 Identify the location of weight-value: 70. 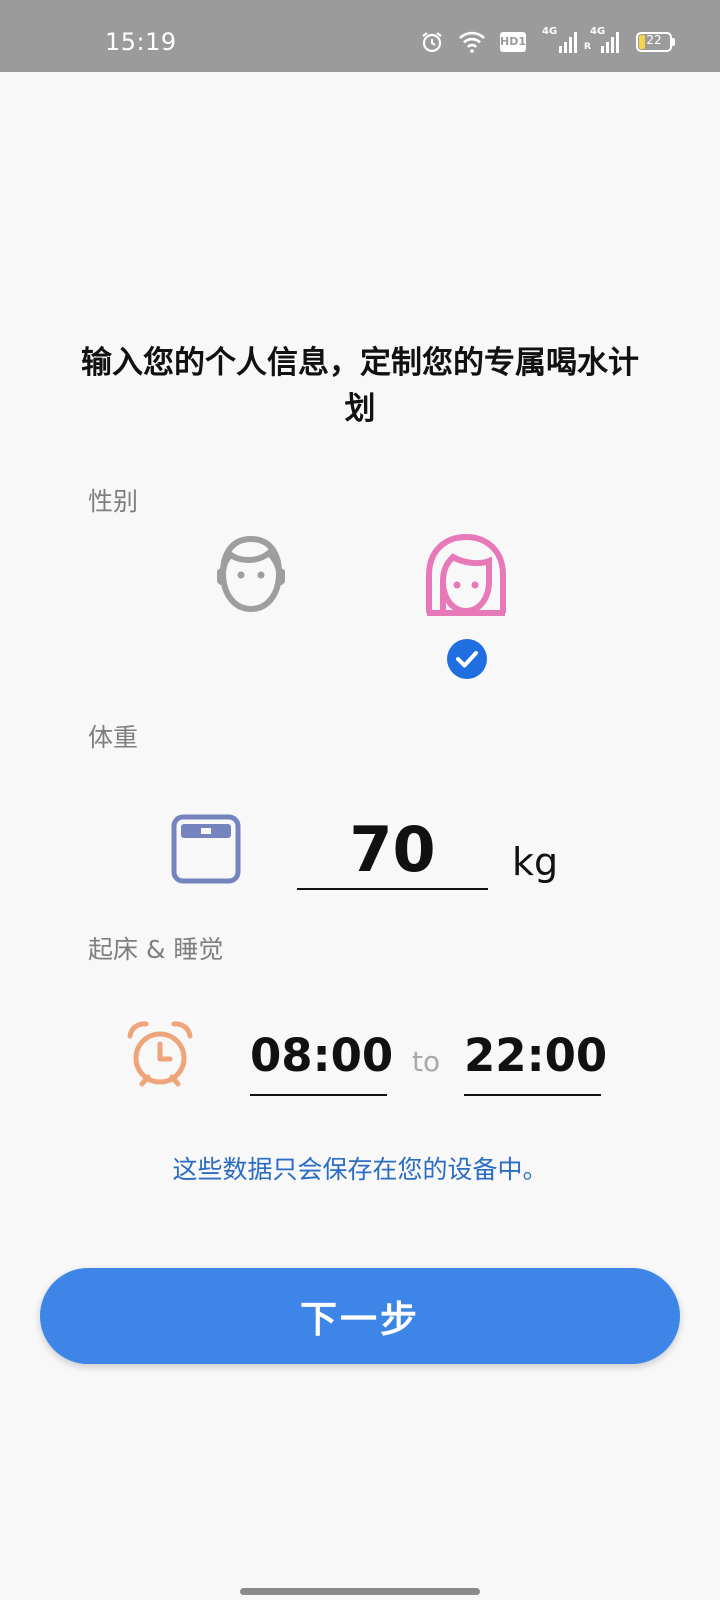
(392, 849).